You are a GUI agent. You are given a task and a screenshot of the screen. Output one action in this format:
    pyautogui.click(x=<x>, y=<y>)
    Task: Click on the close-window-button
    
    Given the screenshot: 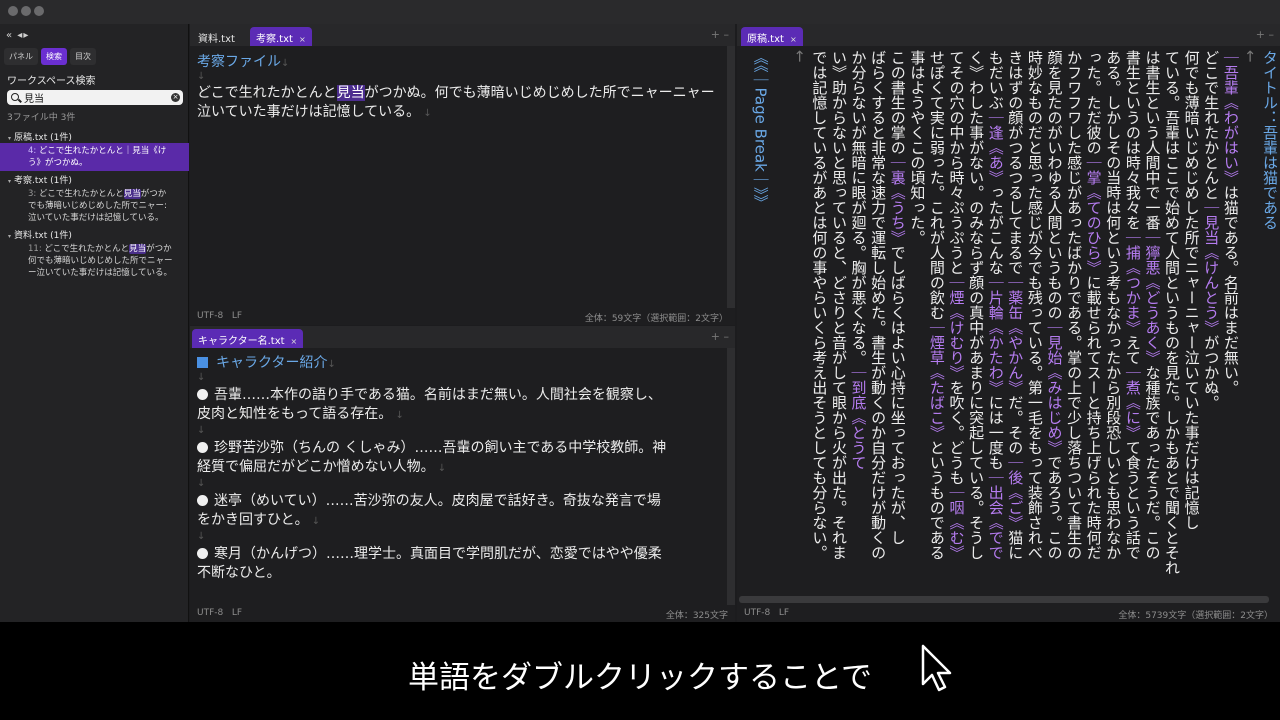 What is the action you would take?
    pyautogui.click(x=13, y=11)
    